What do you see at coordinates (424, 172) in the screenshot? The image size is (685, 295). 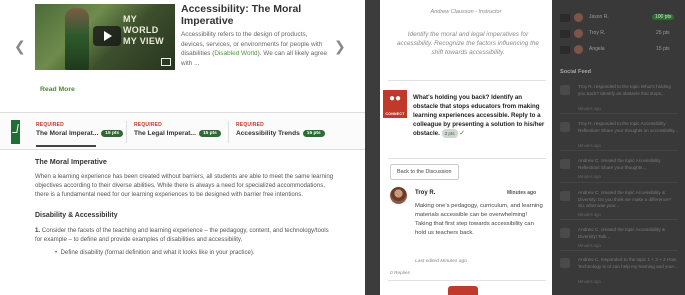 I see `back-to-discussion-button: Back to the Discussion` at bounding box center [424, 172].